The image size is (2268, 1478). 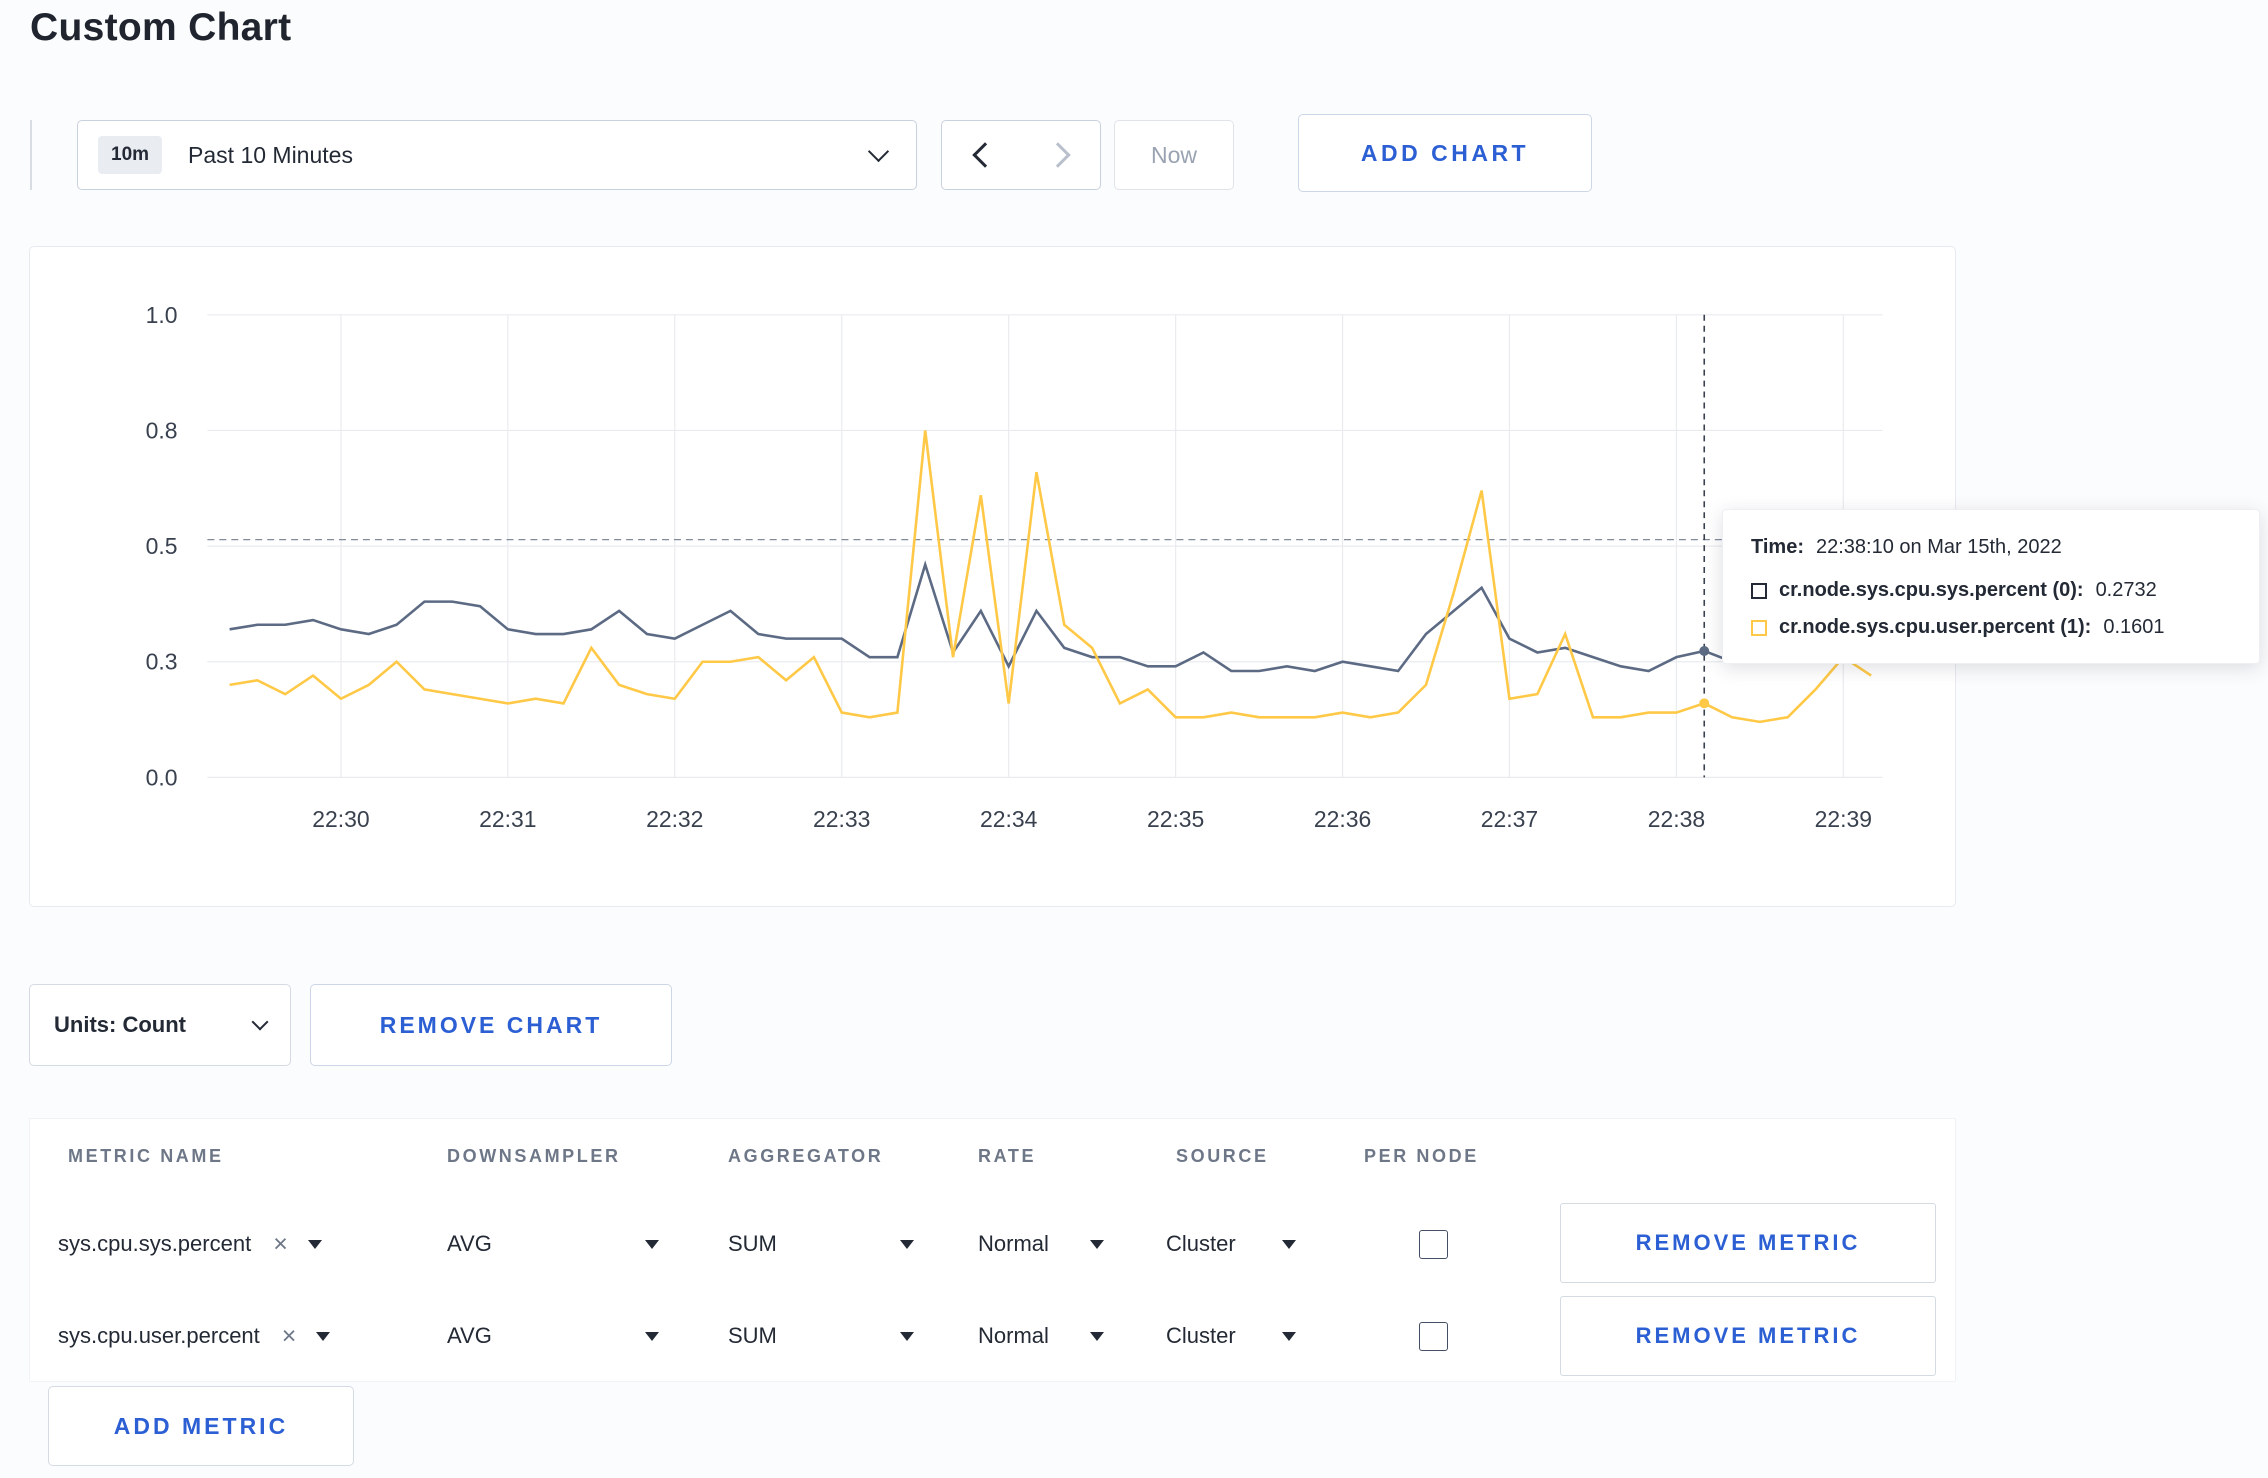 What do you see at coordinates (162, 777) in the screenshot?
I see `svg-text: 0.0` at bounding box center [162, 777].